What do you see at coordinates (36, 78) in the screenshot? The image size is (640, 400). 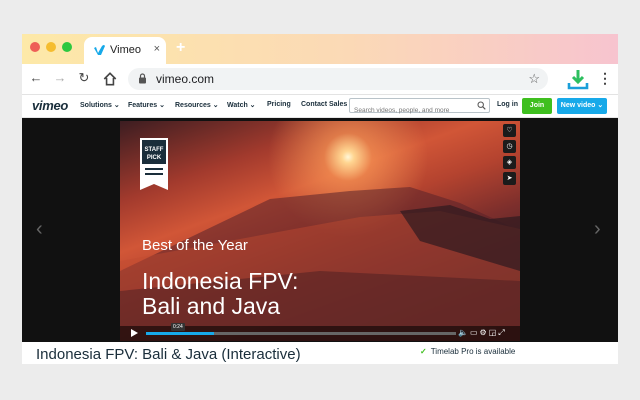 I see `back-icon: ←` at bounding box center [36, 78].